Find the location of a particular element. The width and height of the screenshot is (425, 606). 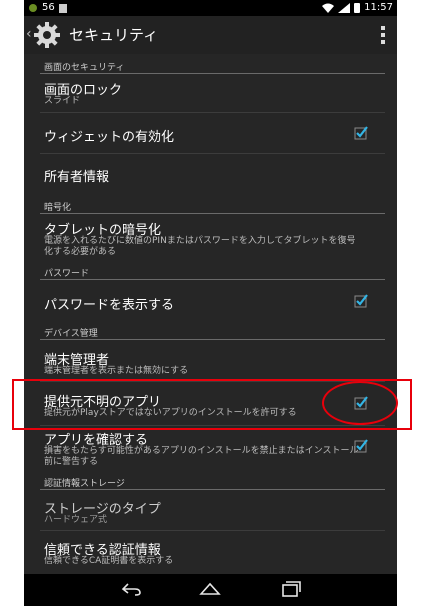

home-icon is located at coordinates (210, 589).